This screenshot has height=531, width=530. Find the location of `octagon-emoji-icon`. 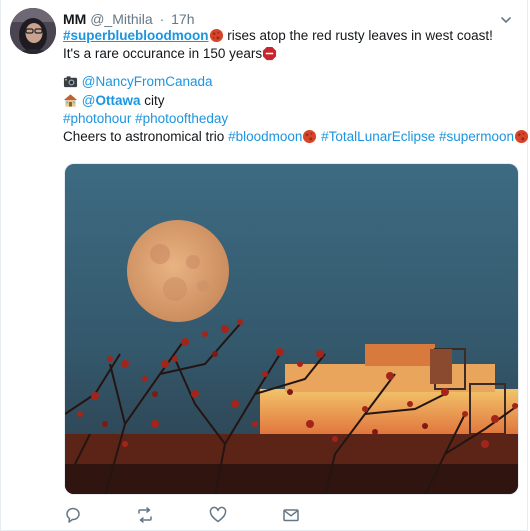

octagon-emoji-icon is located at coordinates (270, 54).